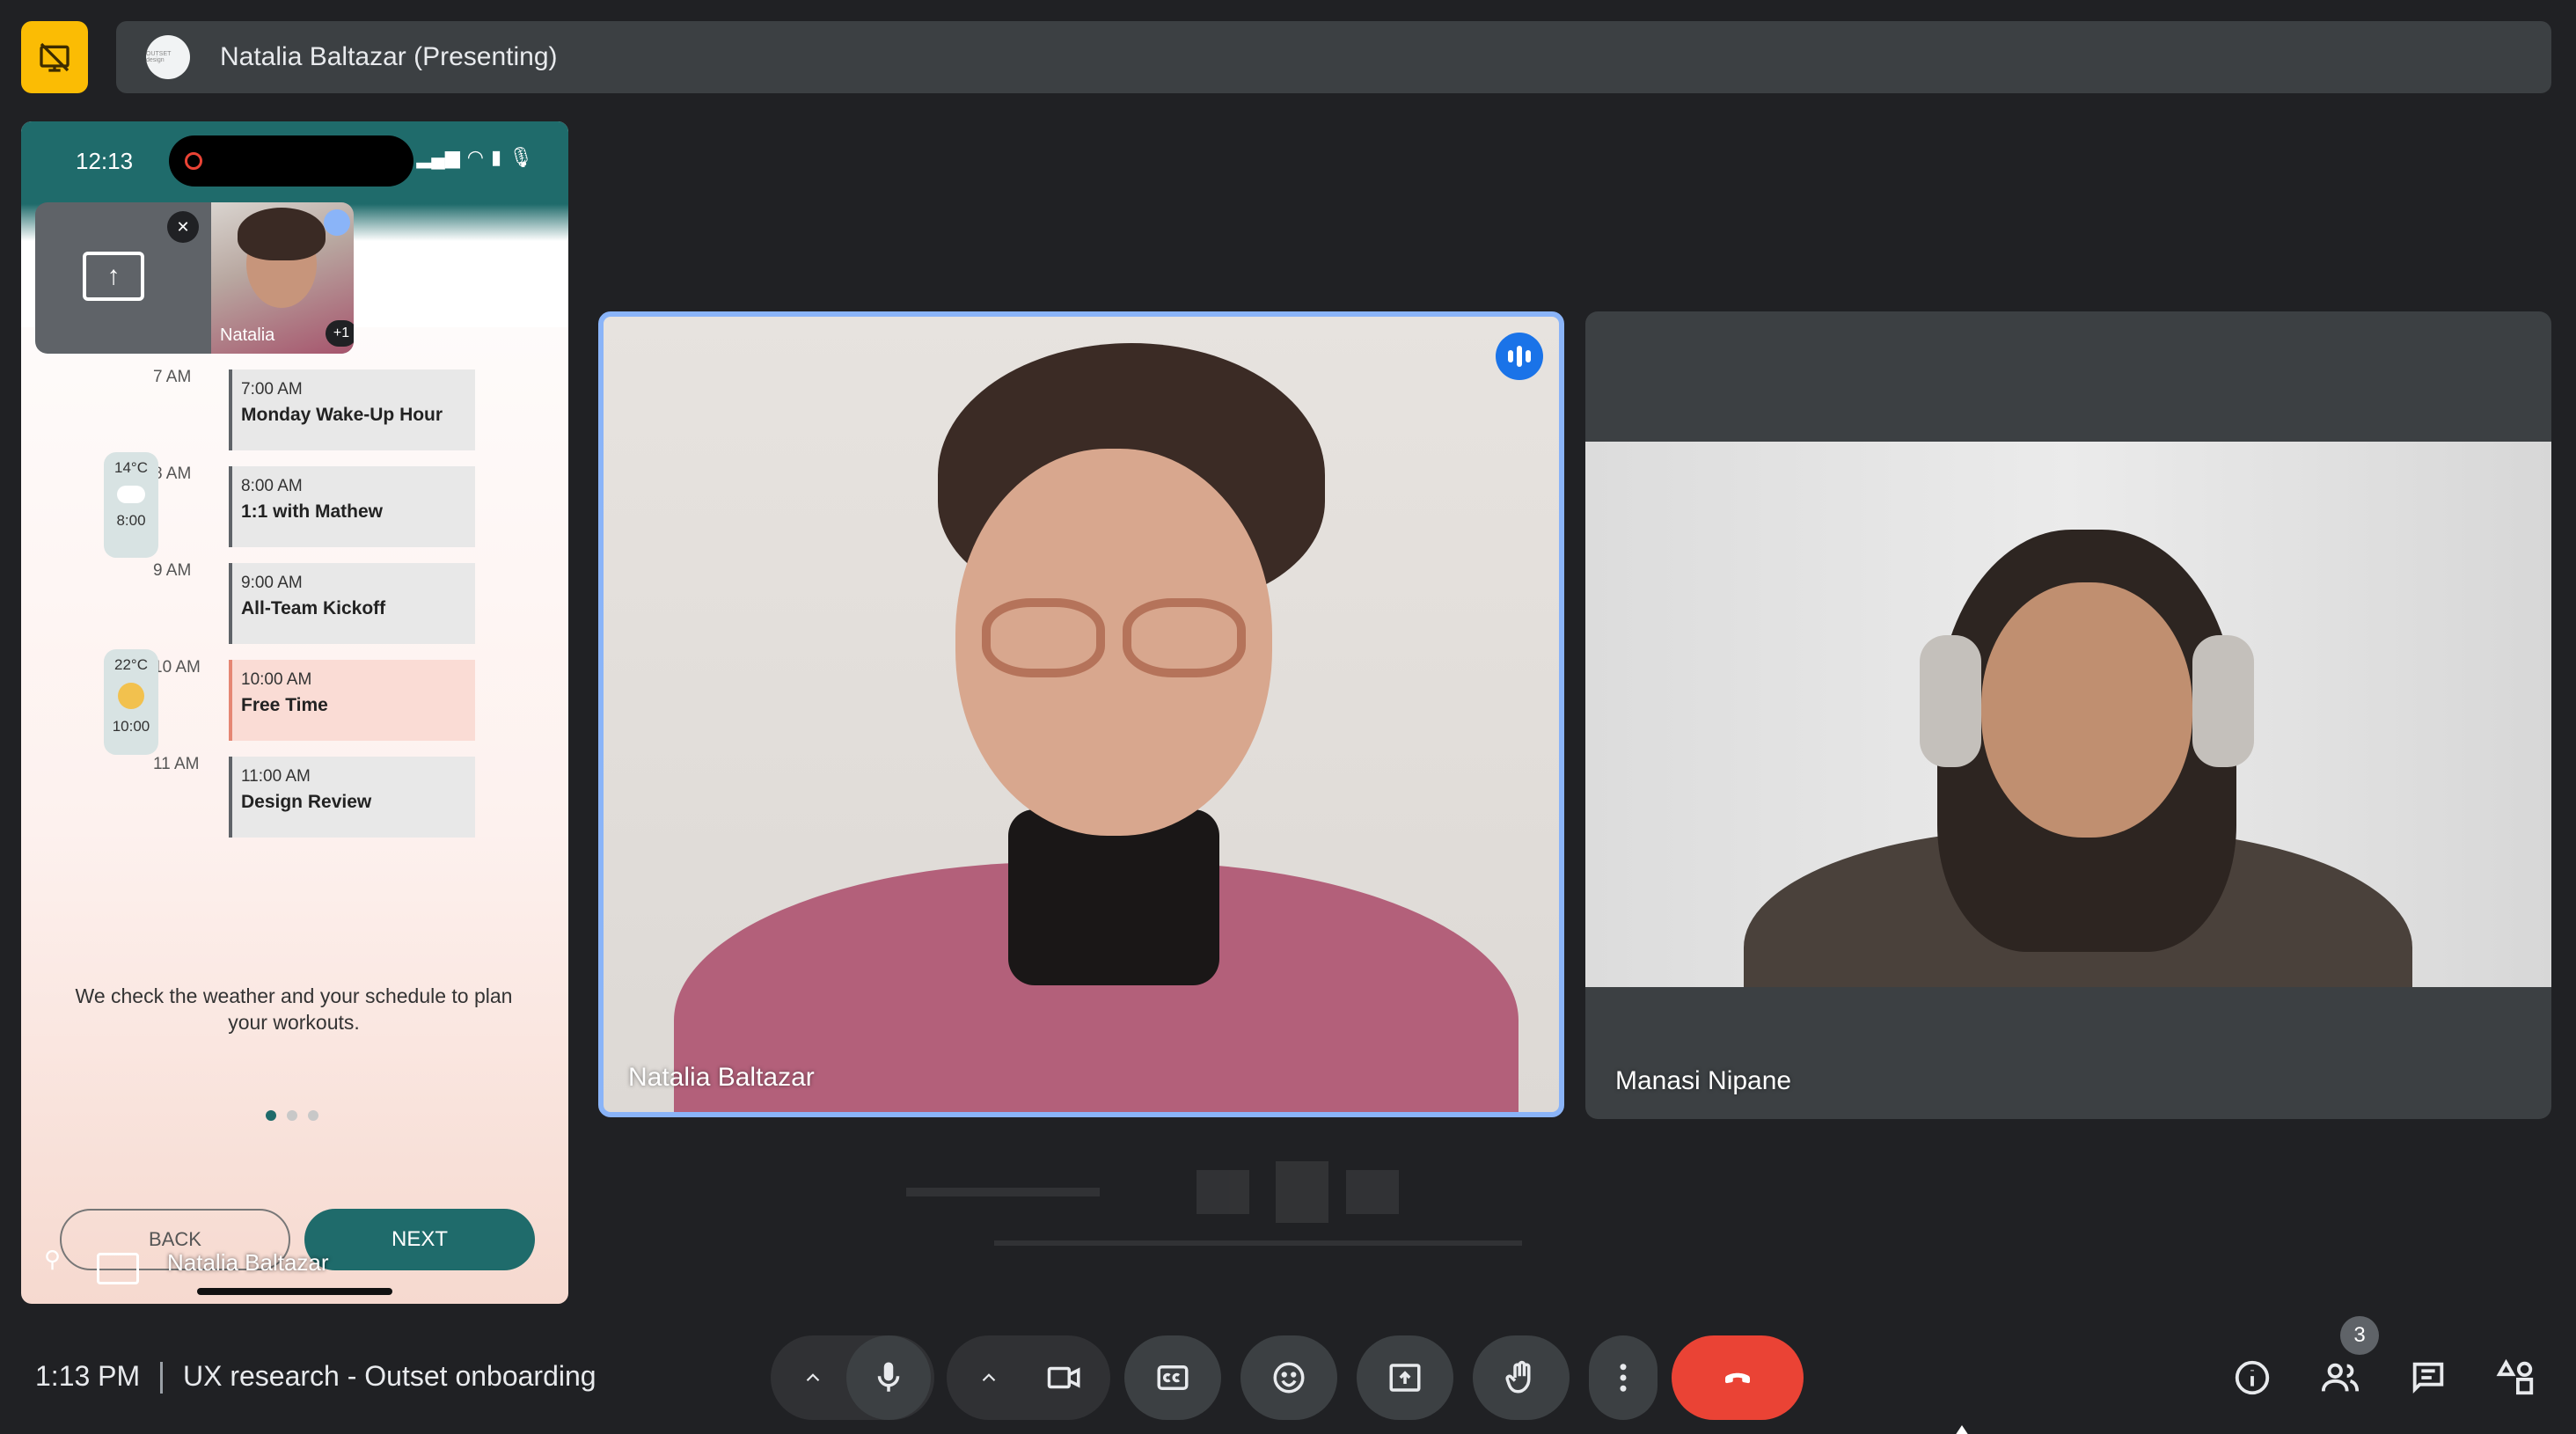 This screenshot has height=1434, width=2576. I want to click on video-settings-button, so click(989, 1377).